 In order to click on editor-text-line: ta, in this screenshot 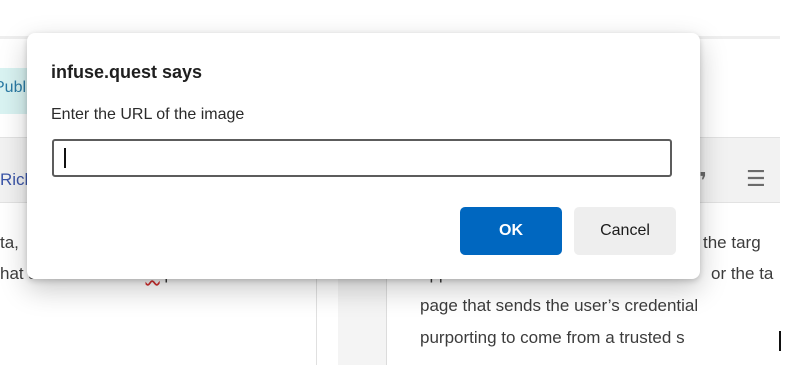, I will do `click(9, 242)`.